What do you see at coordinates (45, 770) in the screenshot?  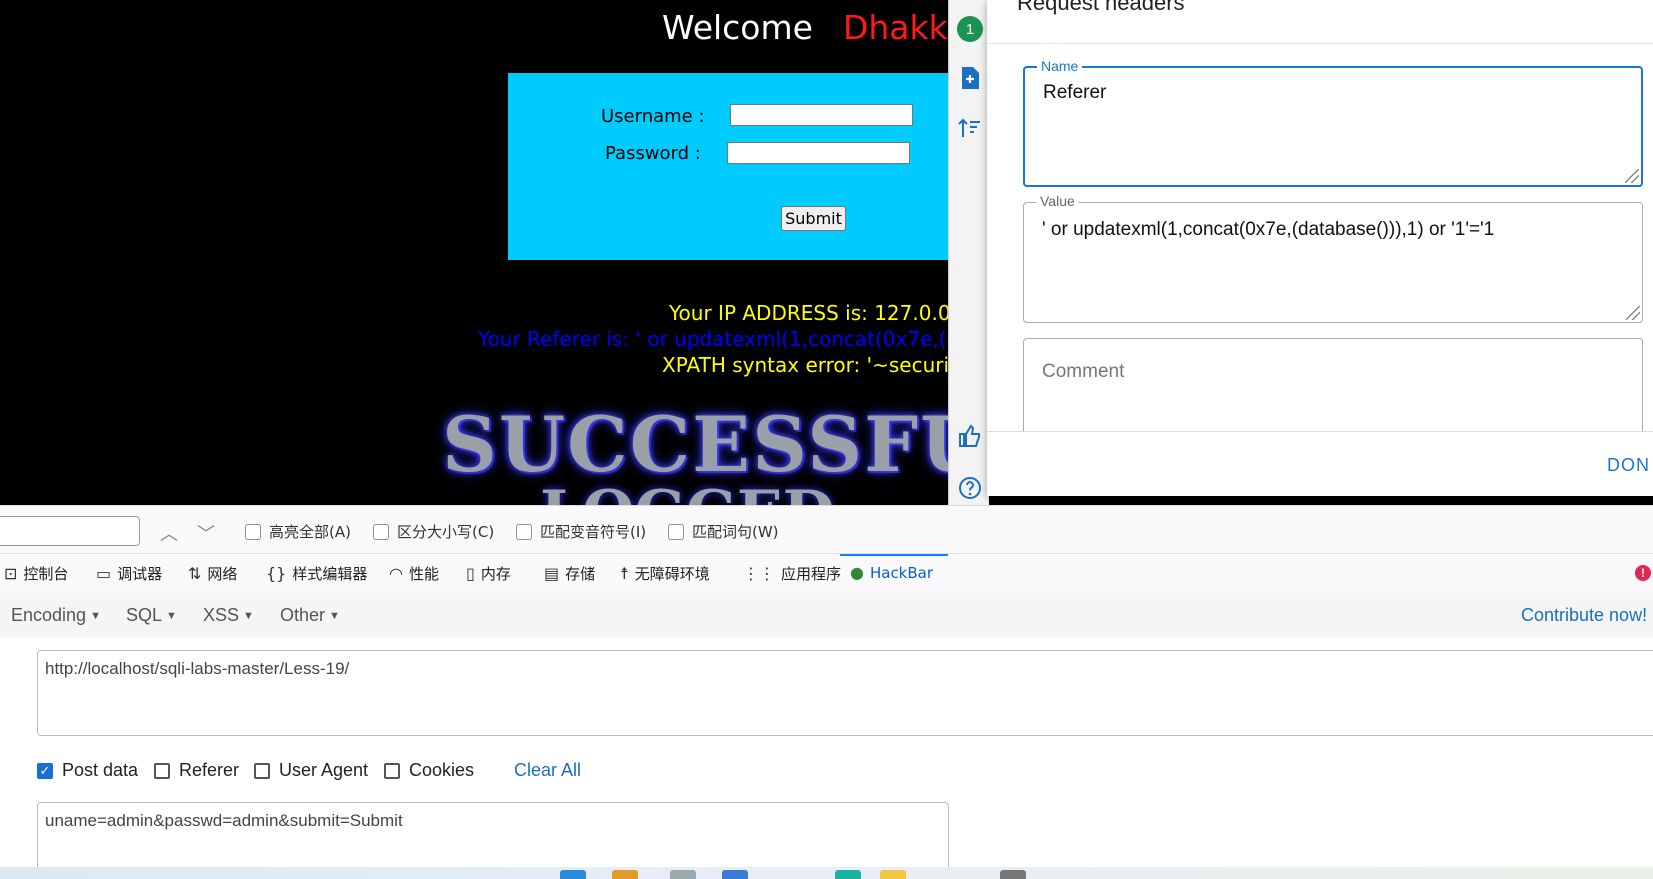 I see `post-data-checkbox: ✓` at bounding box center [45, 770].